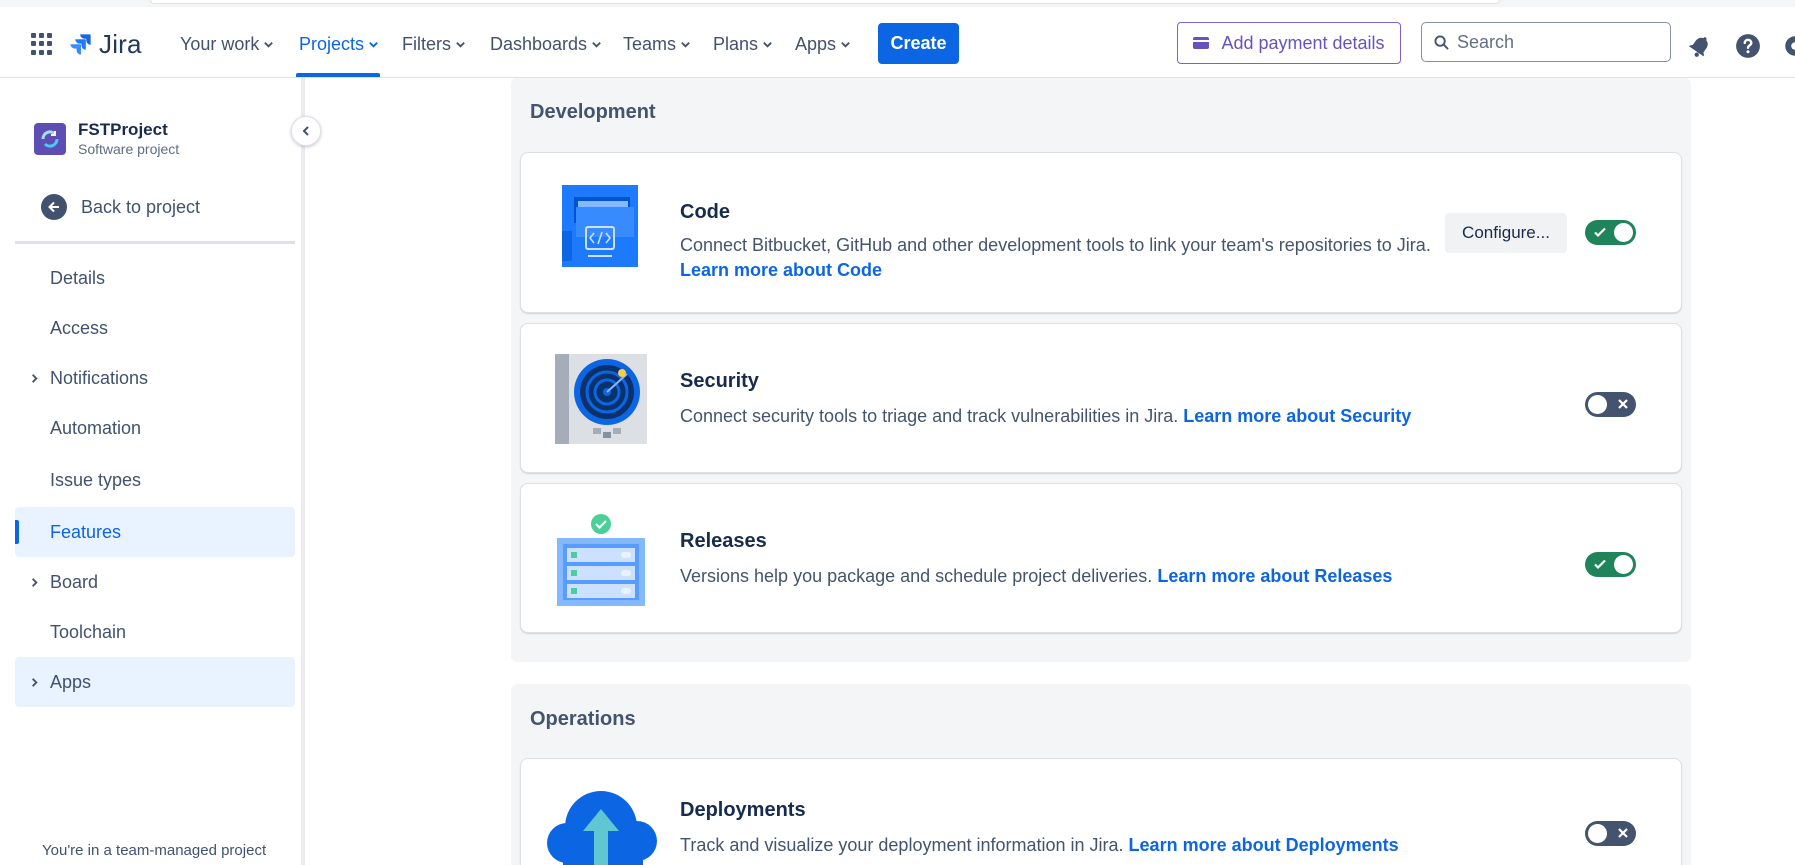  I want to click on sidebar-item-label: Issue types, so click(96, 479).